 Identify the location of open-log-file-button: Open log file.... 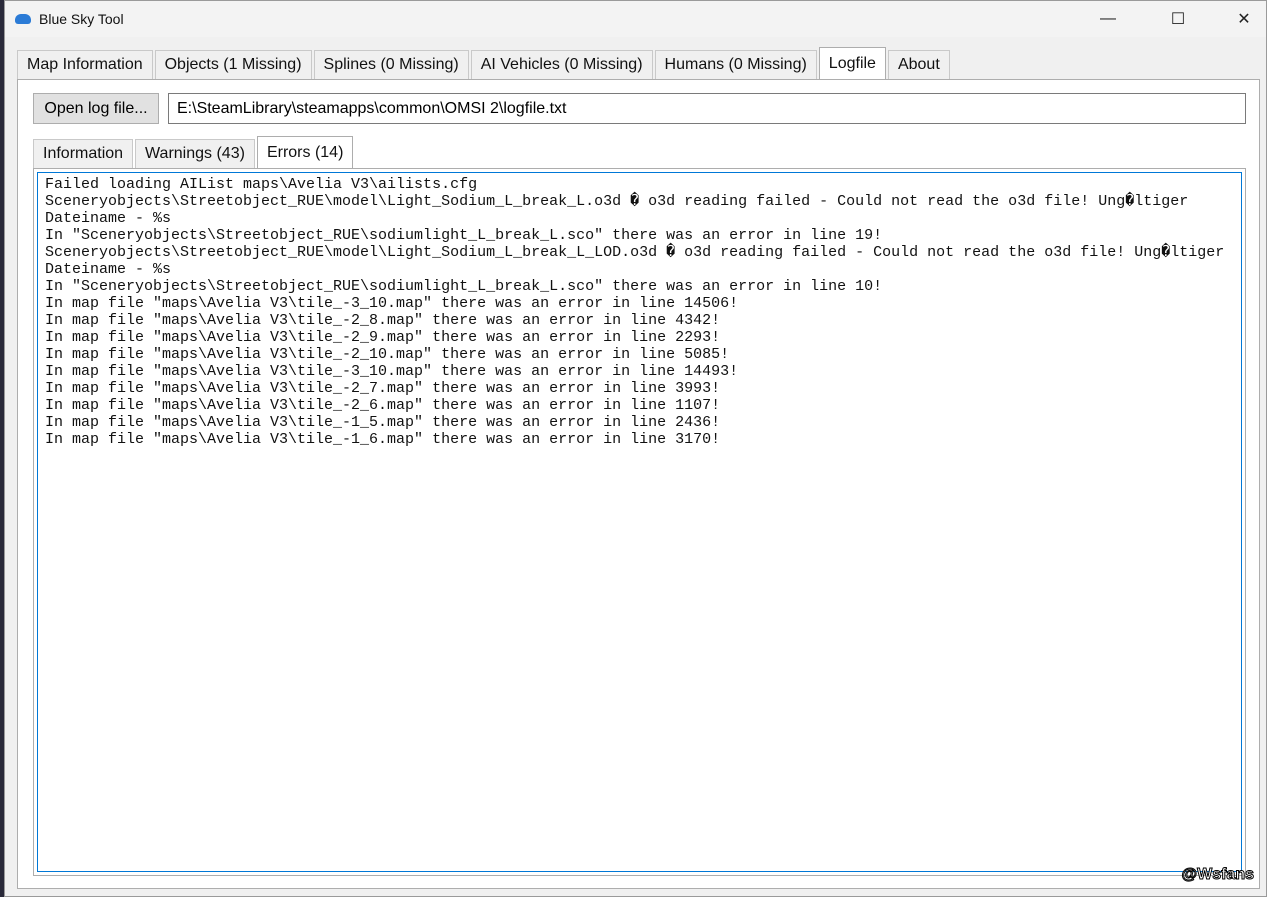
(96, 108).